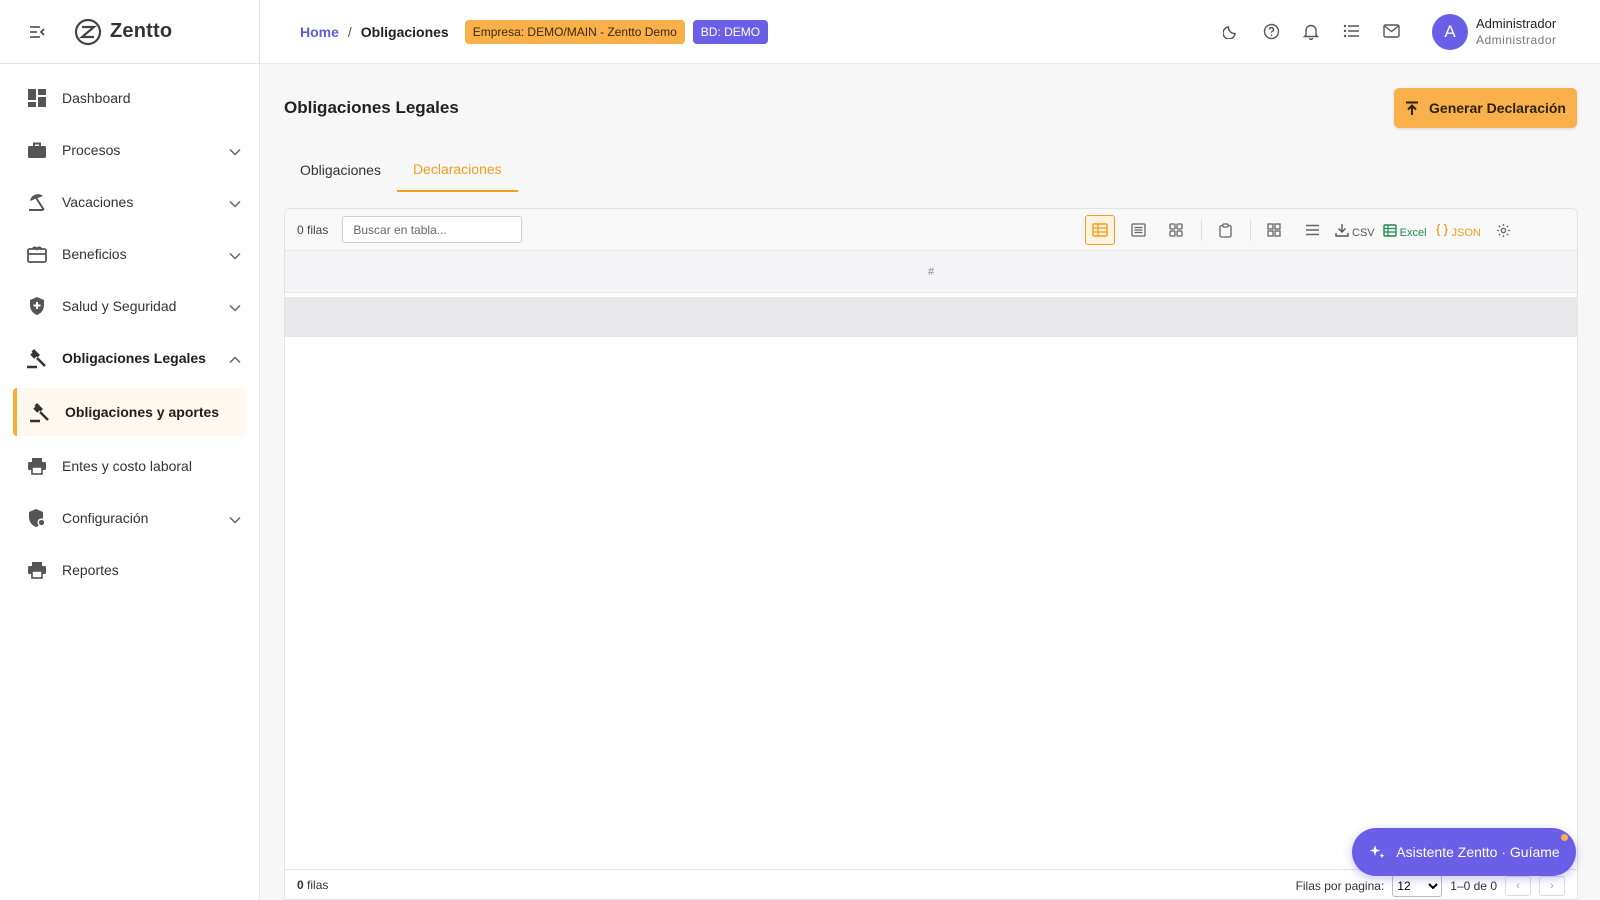 The image size is (1600, 900). Describe the element at coordinates (88, 31) in the screenshot. I see `zentto-logo-icon` at that location.